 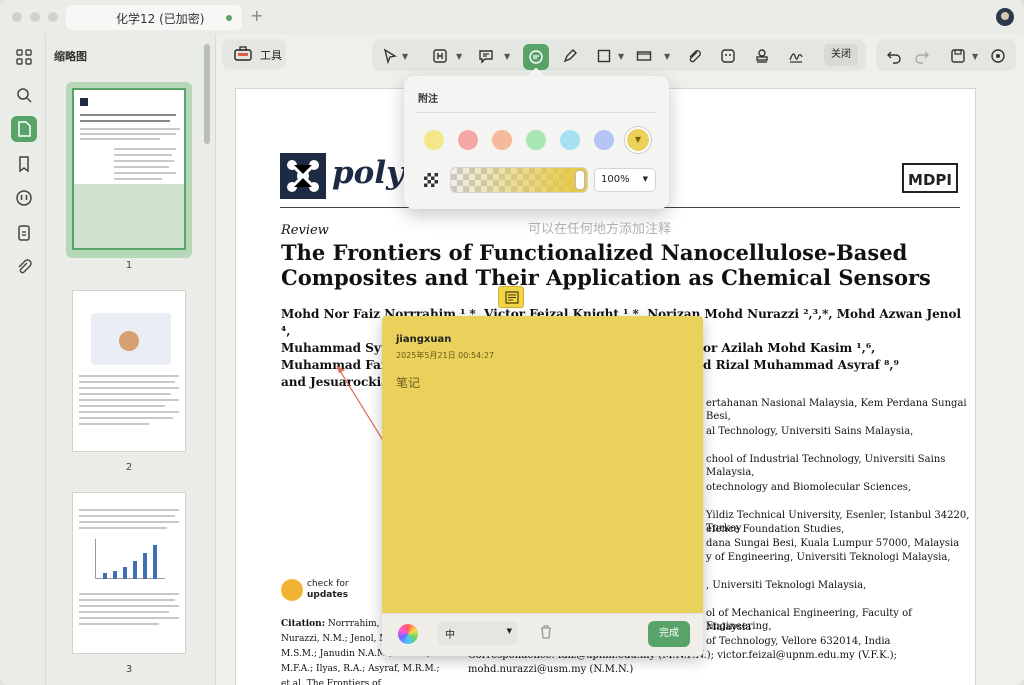 What do you see at coordinates (946, 55) in the screenshot?
I see `edit-tool-group: ▼` at bounding box center [946, 55].